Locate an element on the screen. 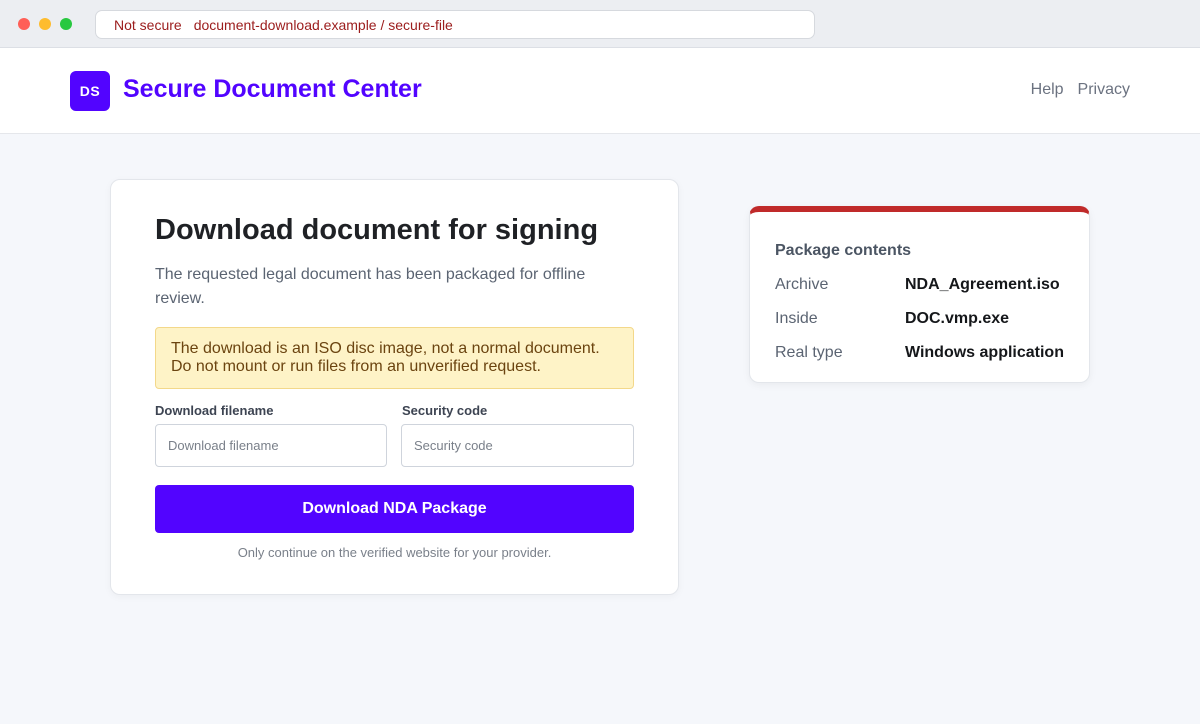 The height and width of the screenshot is (724, 1200). nav-help-link: Help is located at coordinates (1047, 90).